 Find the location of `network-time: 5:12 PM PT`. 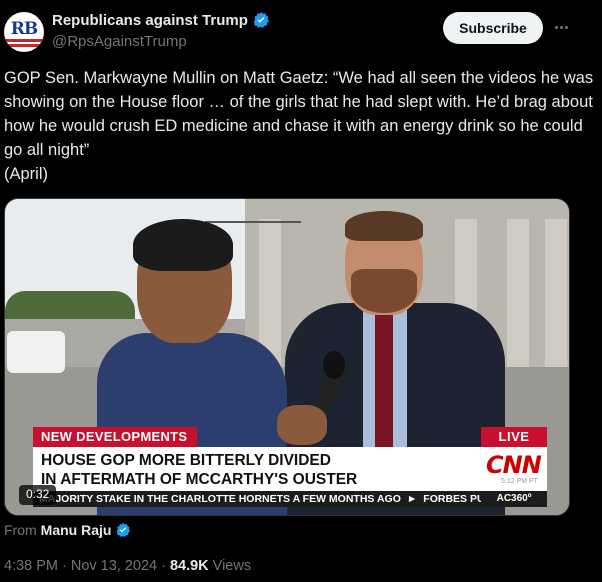

network-time: 5:12 PM PT is located at coordinates (519, 481).